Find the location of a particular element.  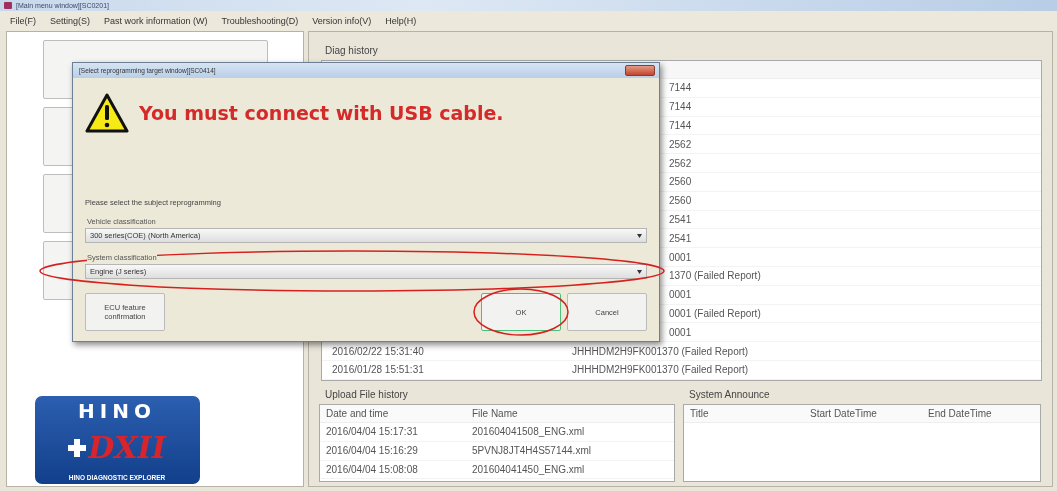

menu-item: Setting(S) is located at coordinates (70, 21).